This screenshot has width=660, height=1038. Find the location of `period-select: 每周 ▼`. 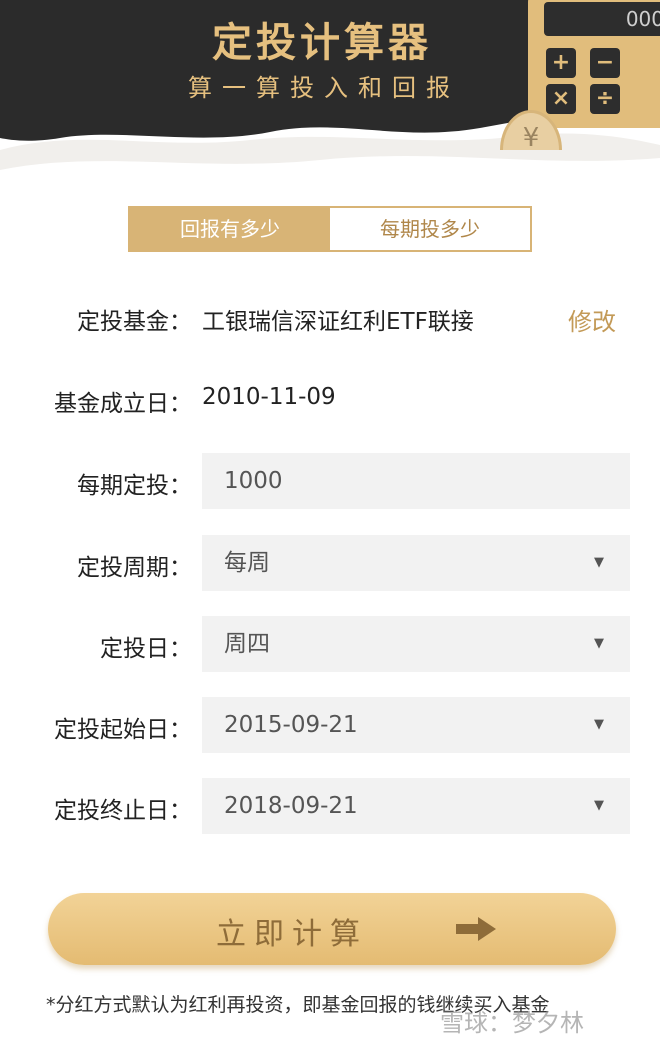

period-select: 每周 ▼ is located at coordinates (416, 563).